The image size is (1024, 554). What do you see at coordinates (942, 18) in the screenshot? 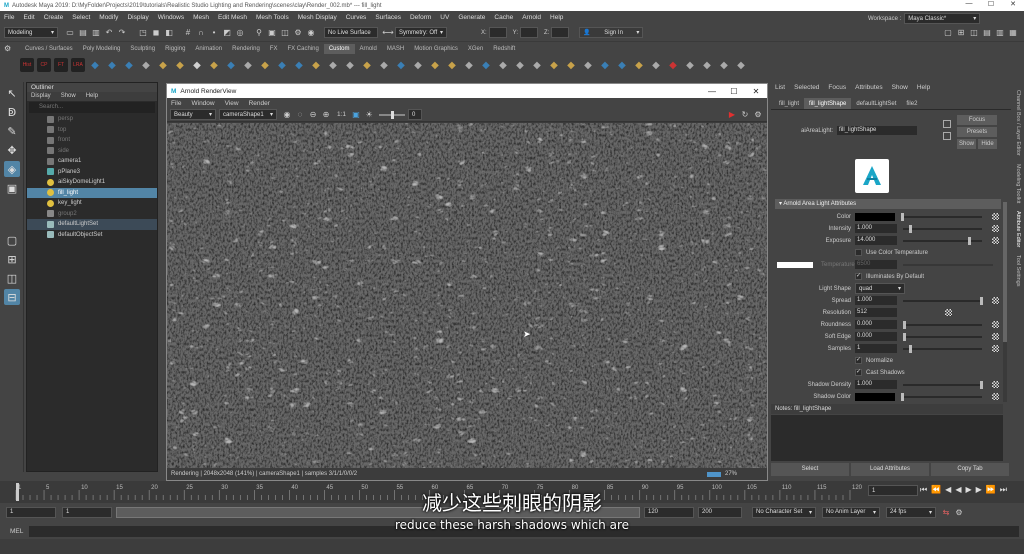
I see `workspace-dropdown: Maya Classic* ▾` at bounding box center [942, 18].